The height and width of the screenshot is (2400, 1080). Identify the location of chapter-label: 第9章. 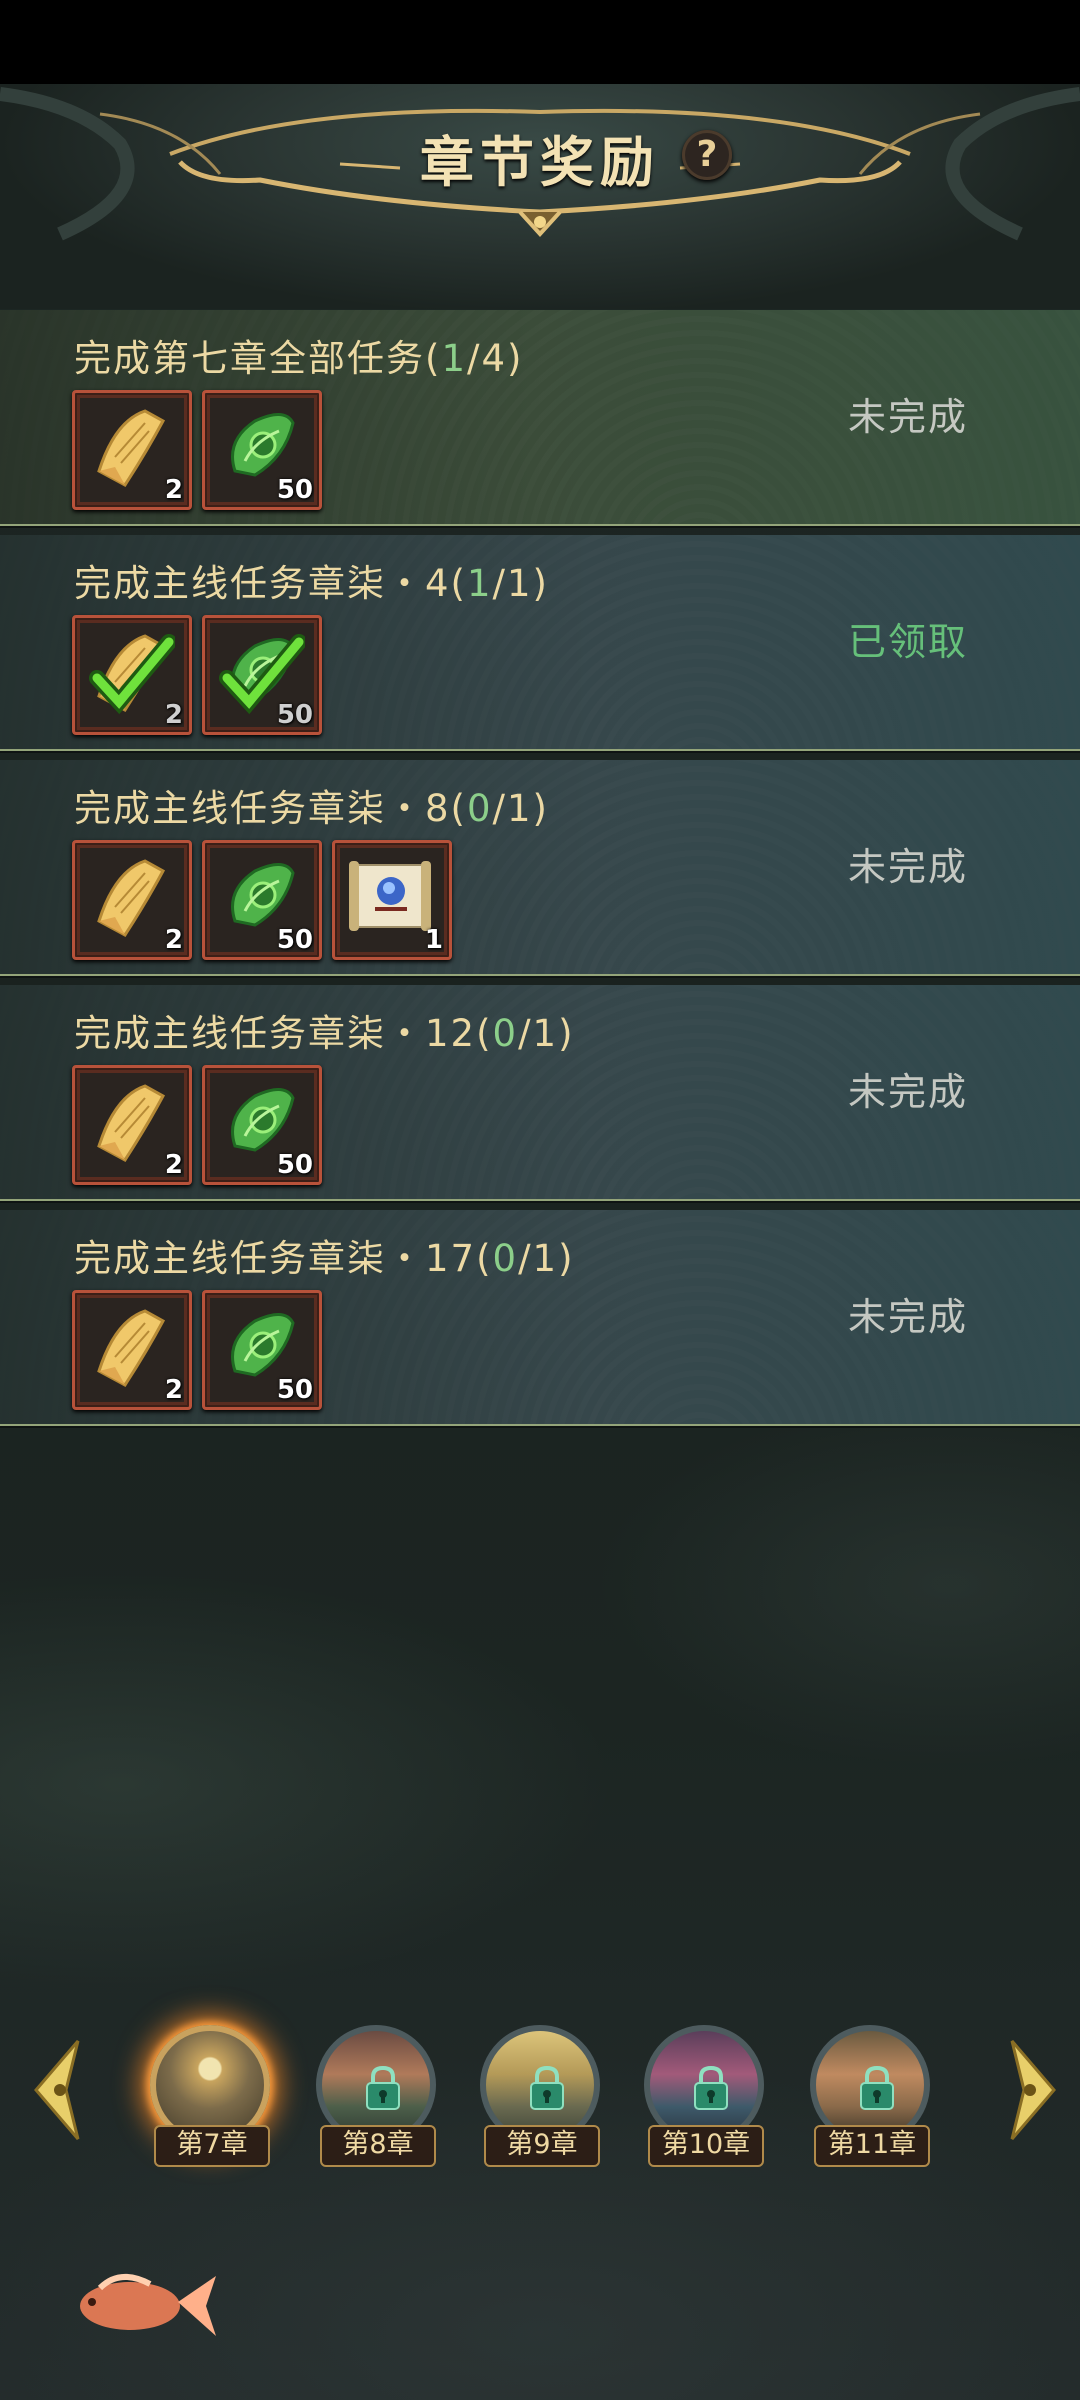
(542, 2146).